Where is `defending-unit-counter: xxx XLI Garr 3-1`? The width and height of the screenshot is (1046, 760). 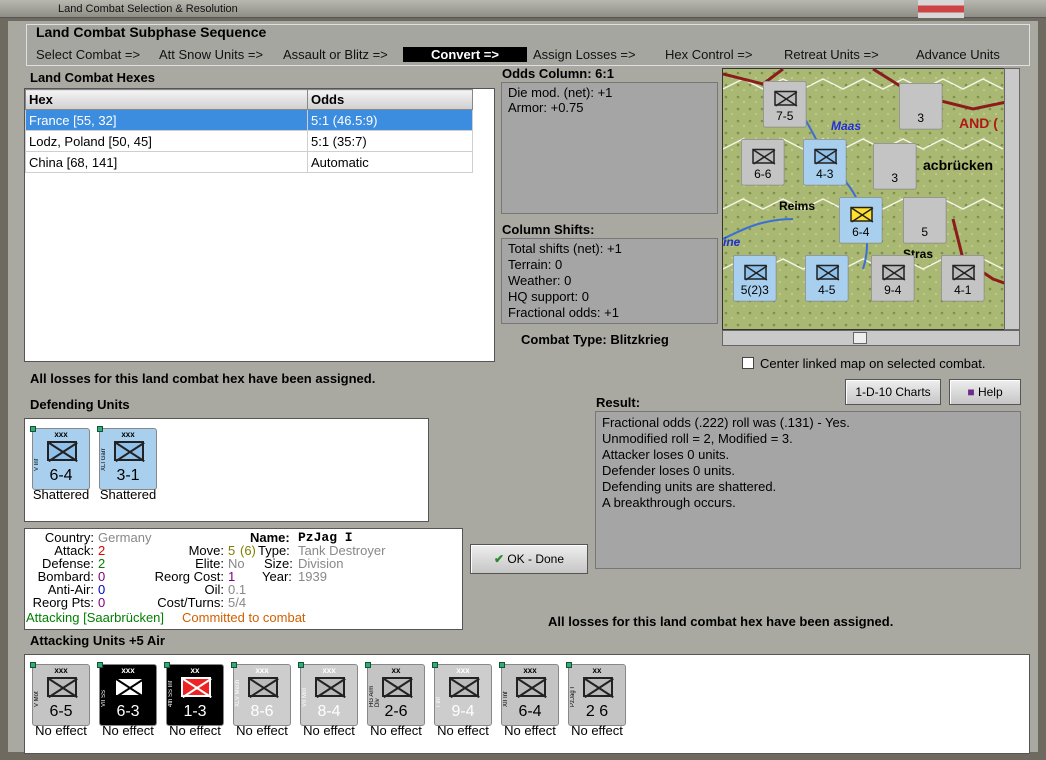
defending-unit-counter: xxx XLI Garr 3-1 is located at coordinates (127, 458).